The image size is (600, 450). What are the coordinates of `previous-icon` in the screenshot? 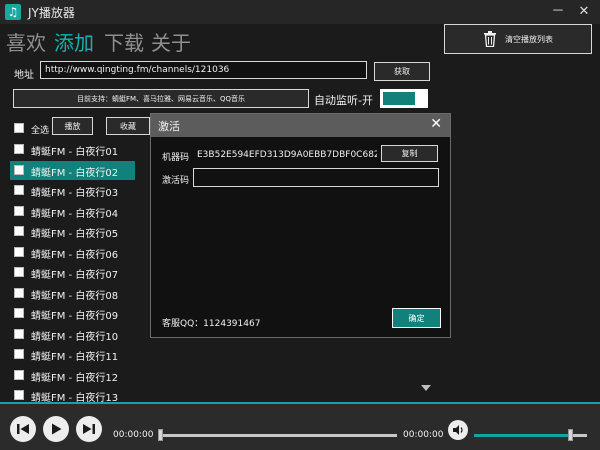 It's located at (23, 429).